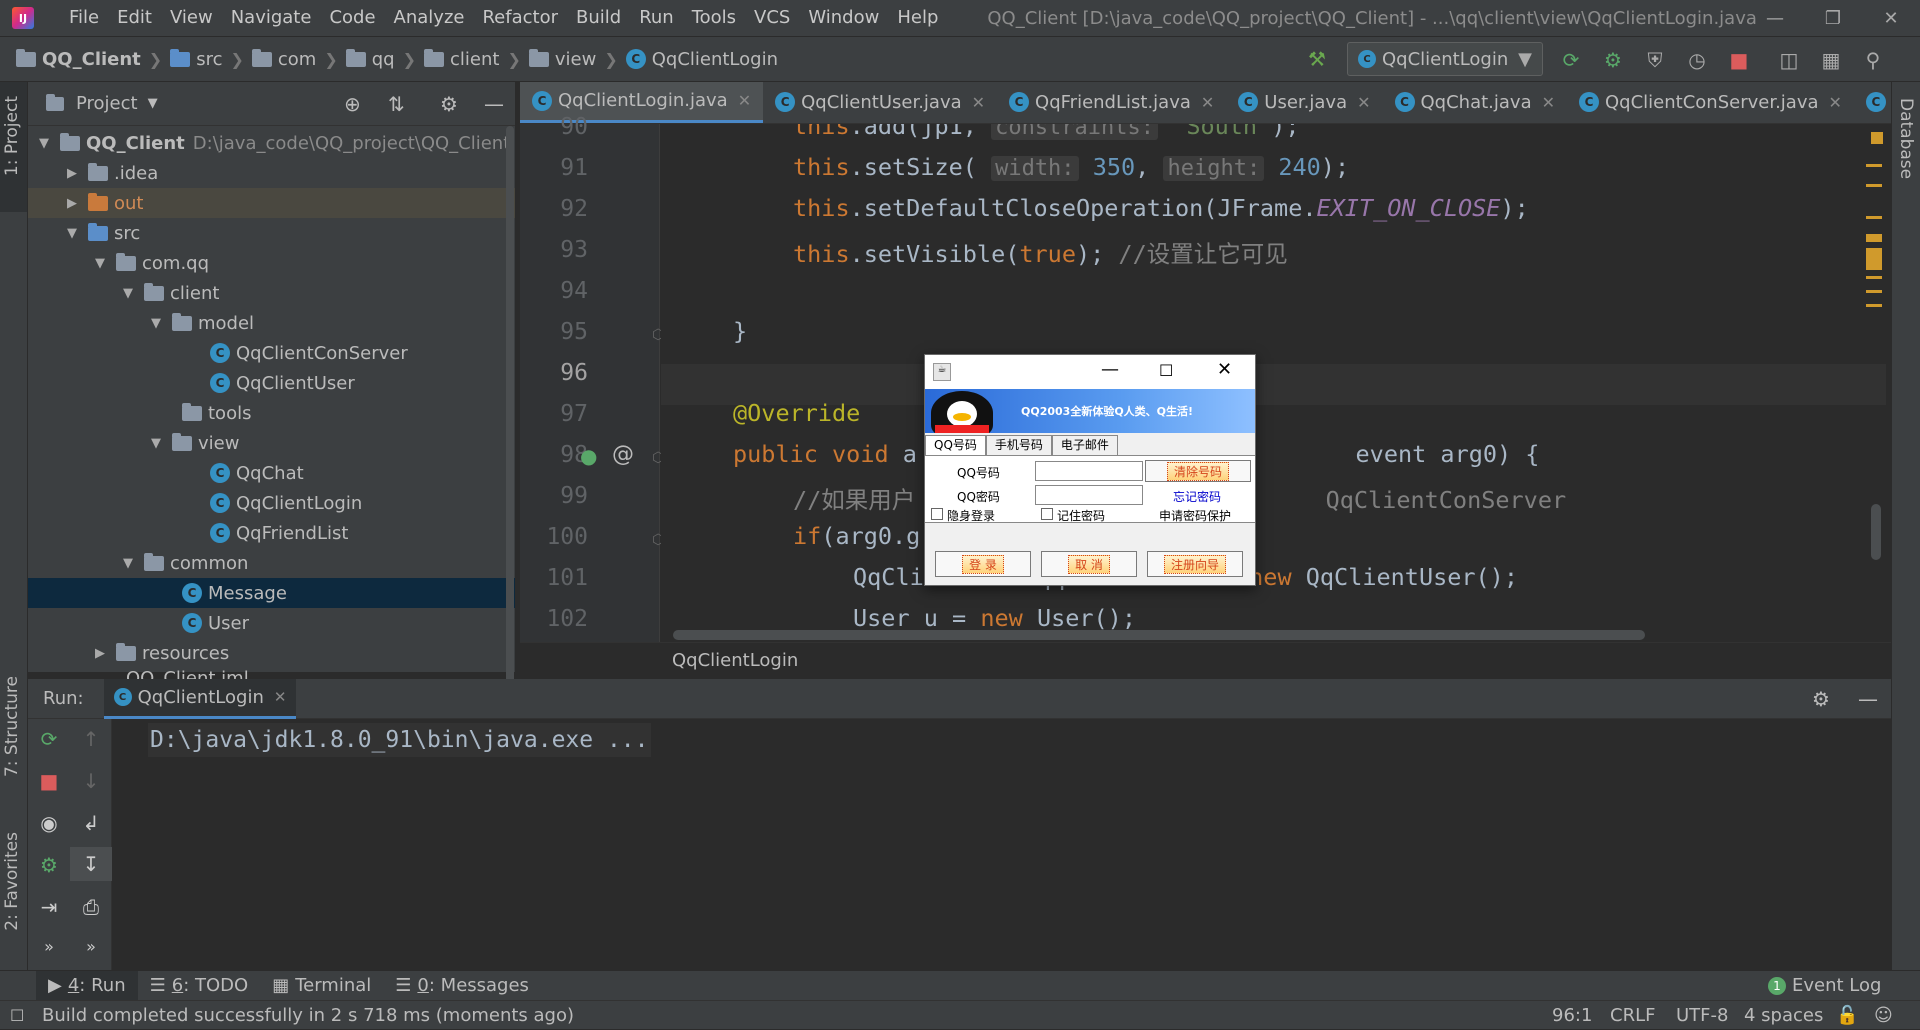  Describe the element at coordinates (12, 881) in the screenshot. I see `tool-favorites: 2: Favorites` at that location.